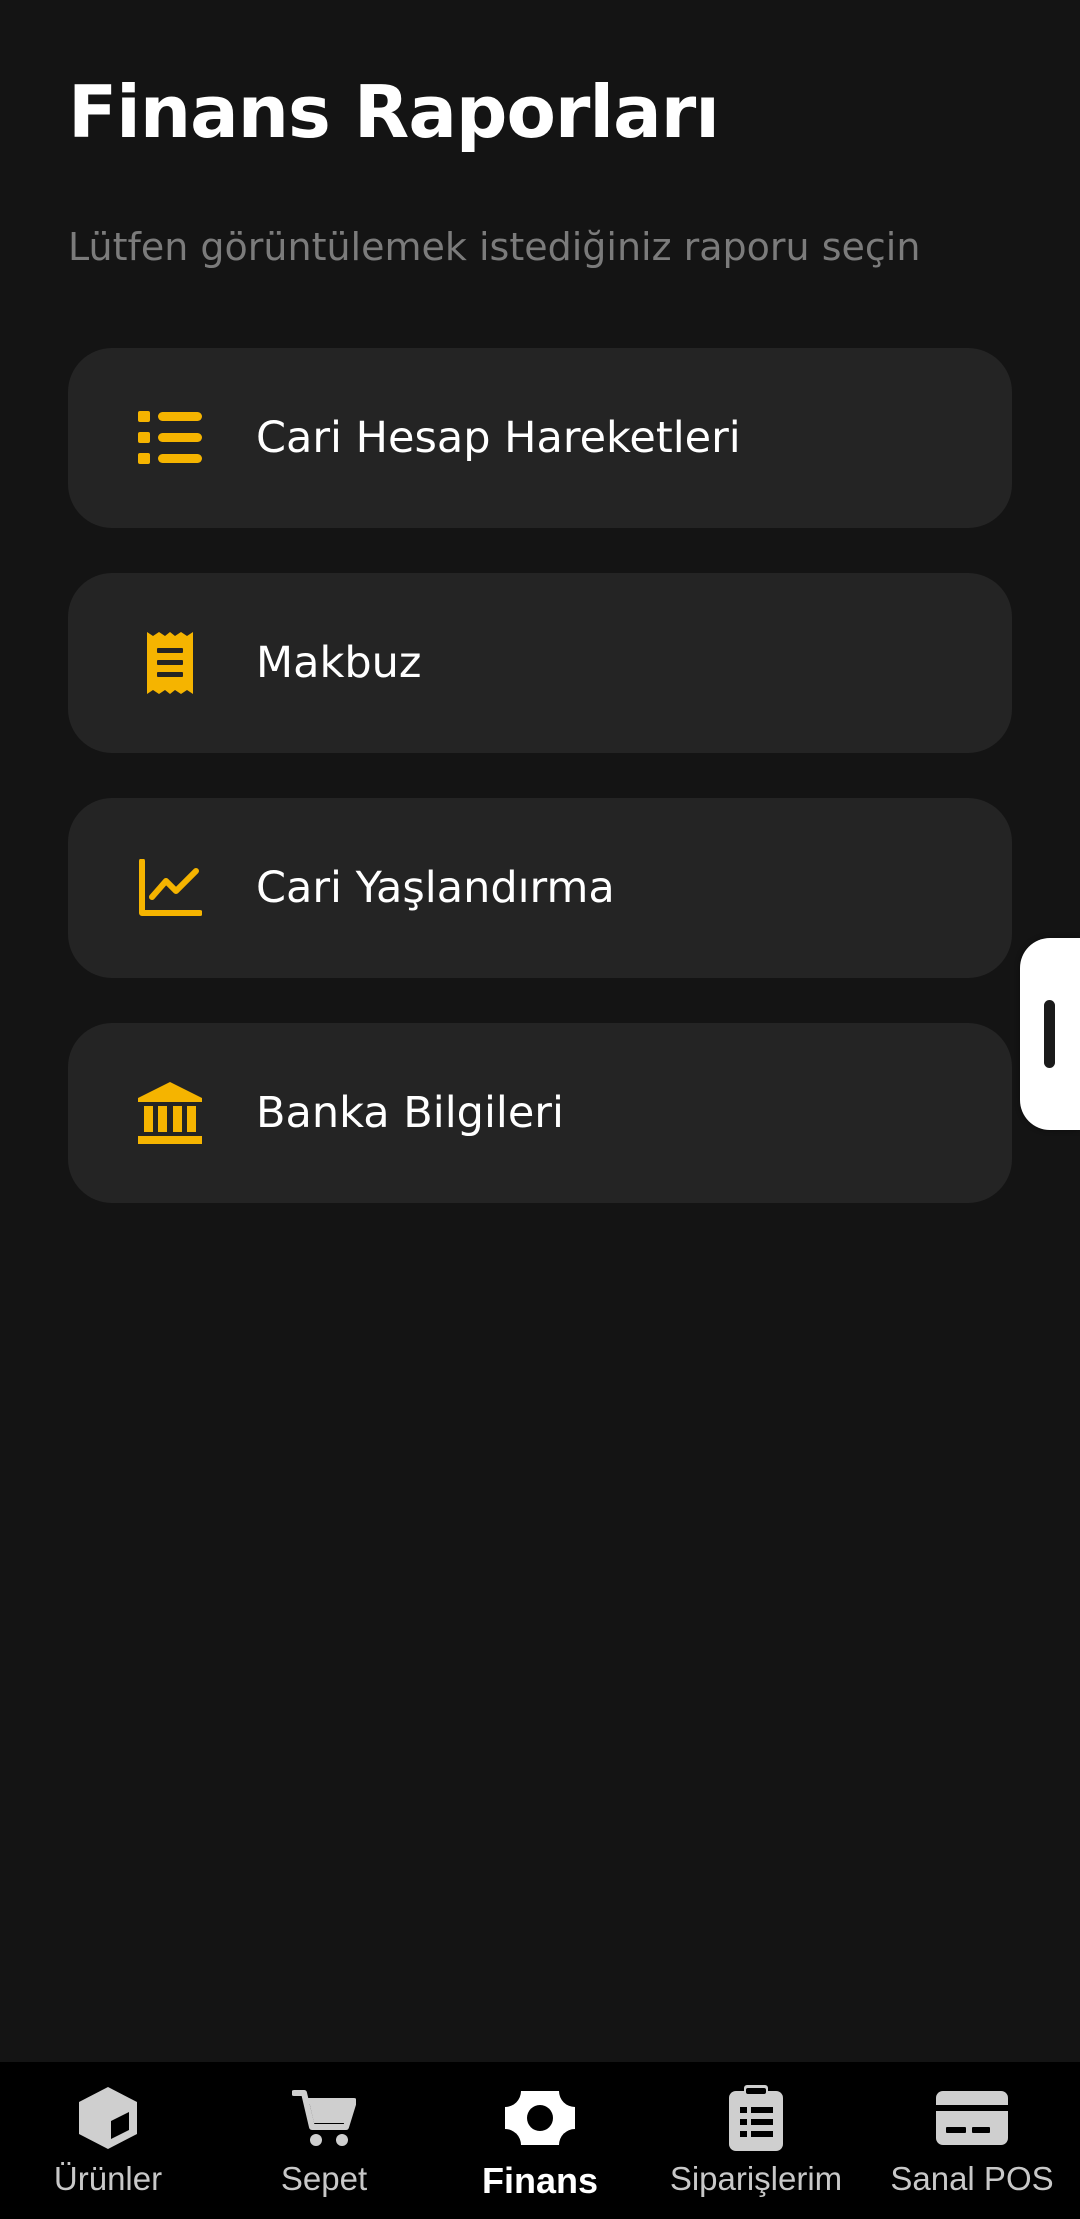 This screenshot has width=1080, height=2219. I want to click on menu-item-cari-yaslandirma: Cari Yaşlandırma, so click(540, 888).